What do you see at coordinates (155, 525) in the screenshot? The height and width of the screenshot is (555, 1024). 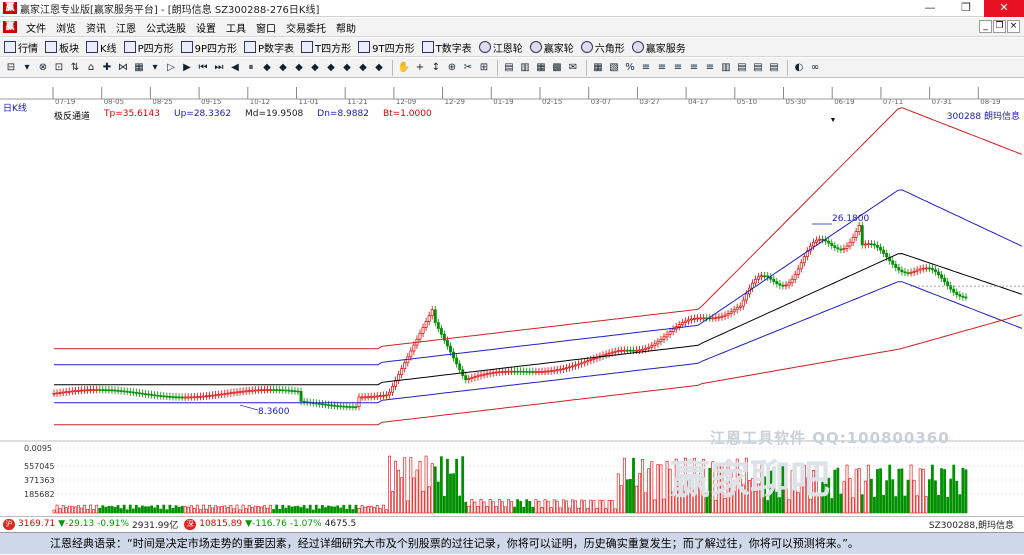 I see `sh-amount: 2931.99亿` at bounding box center [155, 525].